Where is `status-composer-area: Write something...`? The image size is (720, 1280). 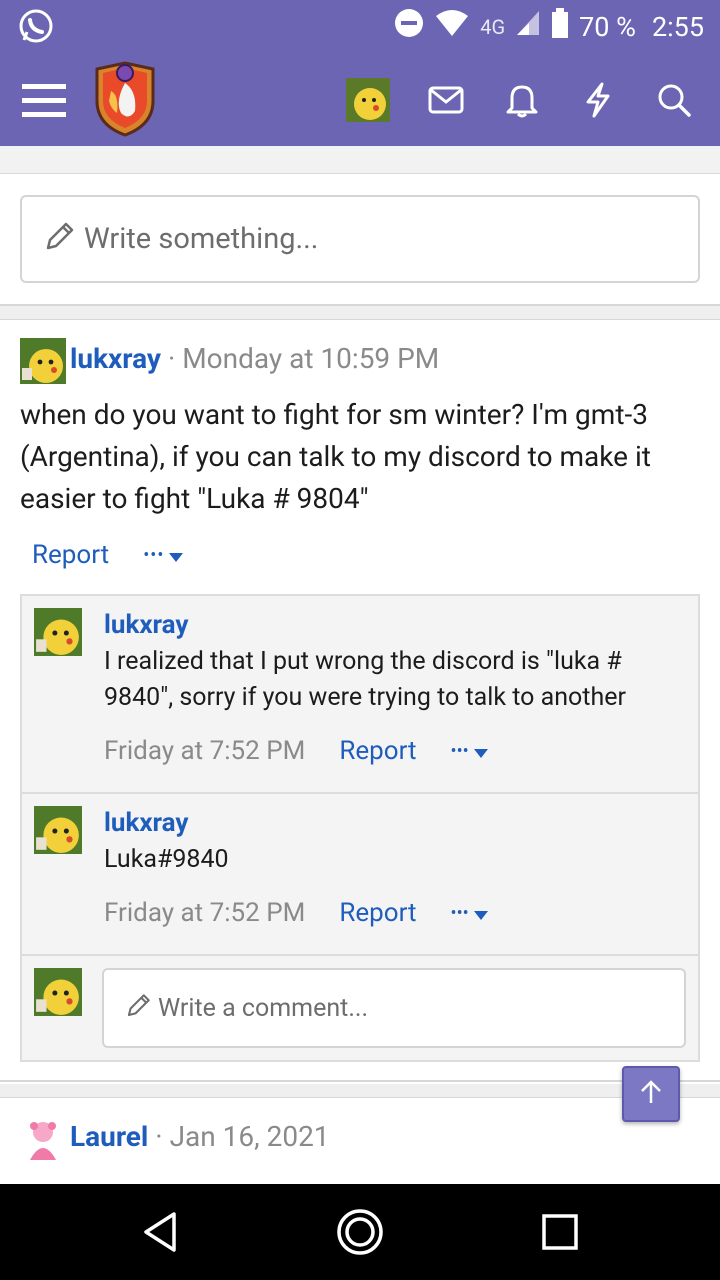
status-composer-area: Write something... is located at coordinates (360, 240).